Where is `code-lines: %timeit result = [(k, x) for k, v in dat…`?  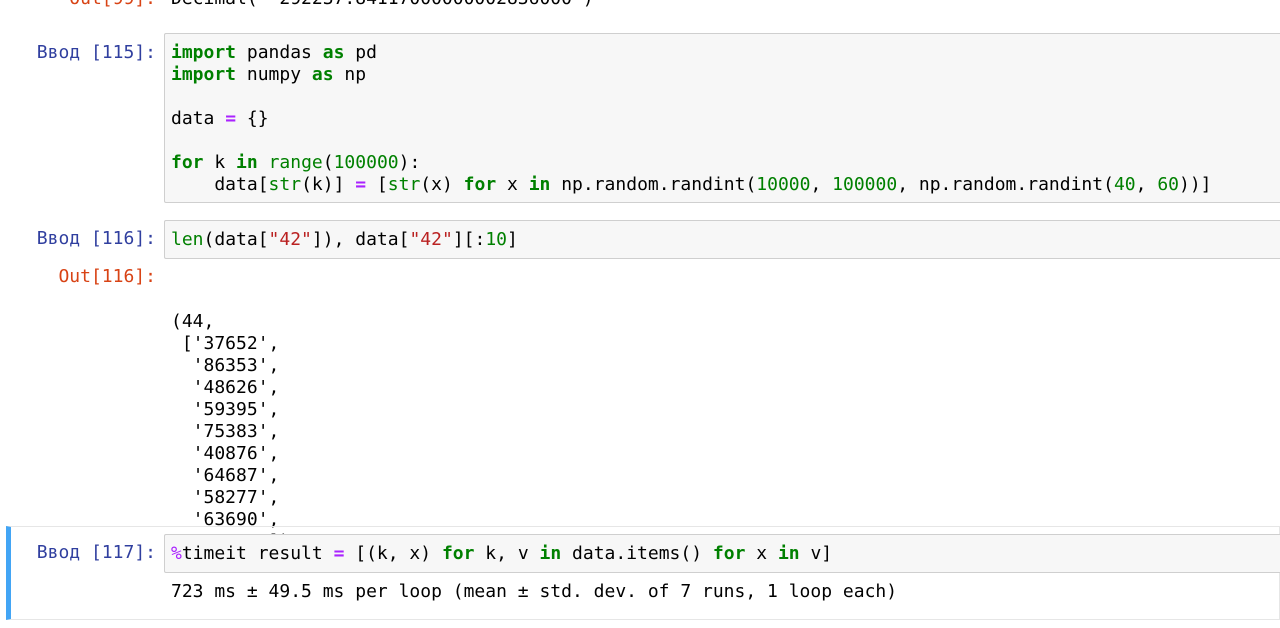
code-lines: %timeit result = [(k, x) for k, v in dat… is located at coordinates (725, 554).